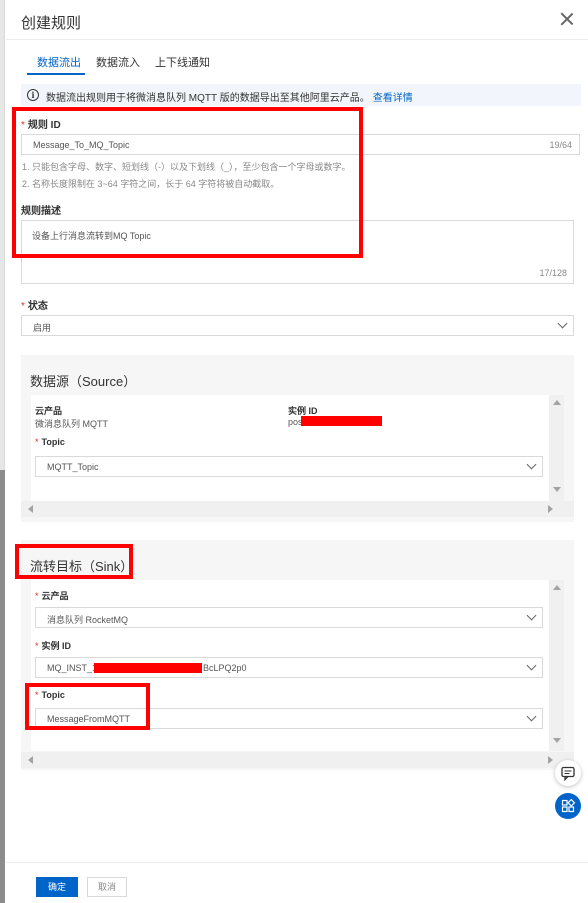 This screenshot has width=588, height=903. What do you see at coordinates (289, 667) in the screenshot?
I see `sink-instance-select: MQ_INST_1 BcLPQ2p0` at bounding box center [289, 667].